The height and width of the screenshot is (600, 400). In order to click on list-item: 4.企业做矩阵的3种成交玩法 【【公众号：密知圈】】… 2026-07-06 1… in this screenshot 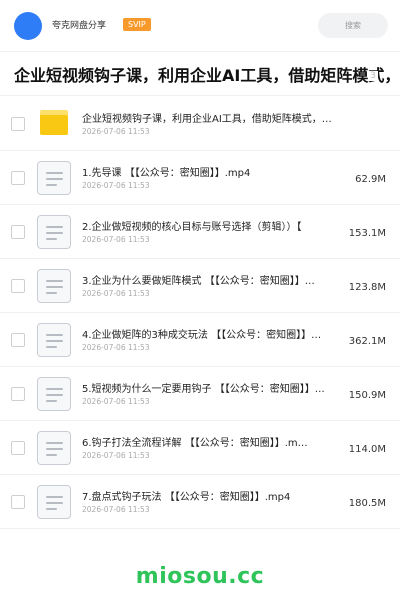, I will do `click(200, 340)`.